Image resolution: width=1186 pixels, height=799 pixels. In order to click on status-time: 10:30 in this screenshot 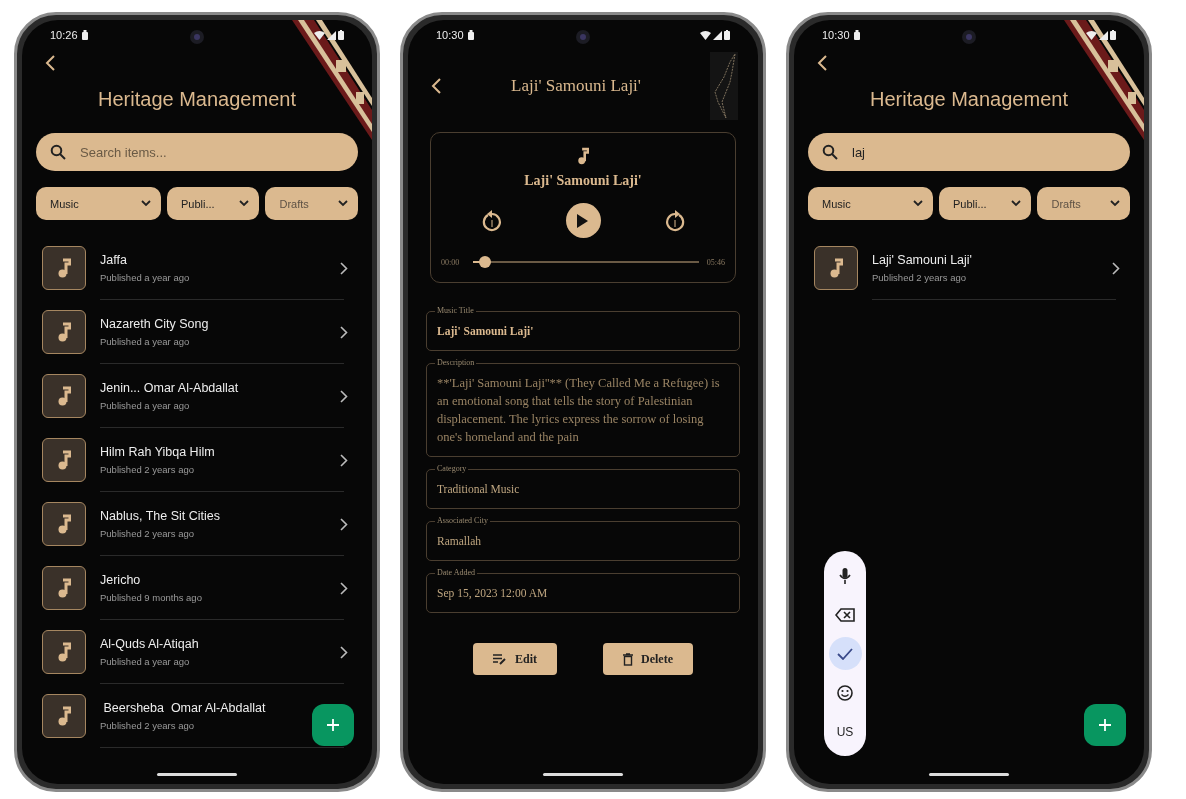, I will do `click(450, 35)`.